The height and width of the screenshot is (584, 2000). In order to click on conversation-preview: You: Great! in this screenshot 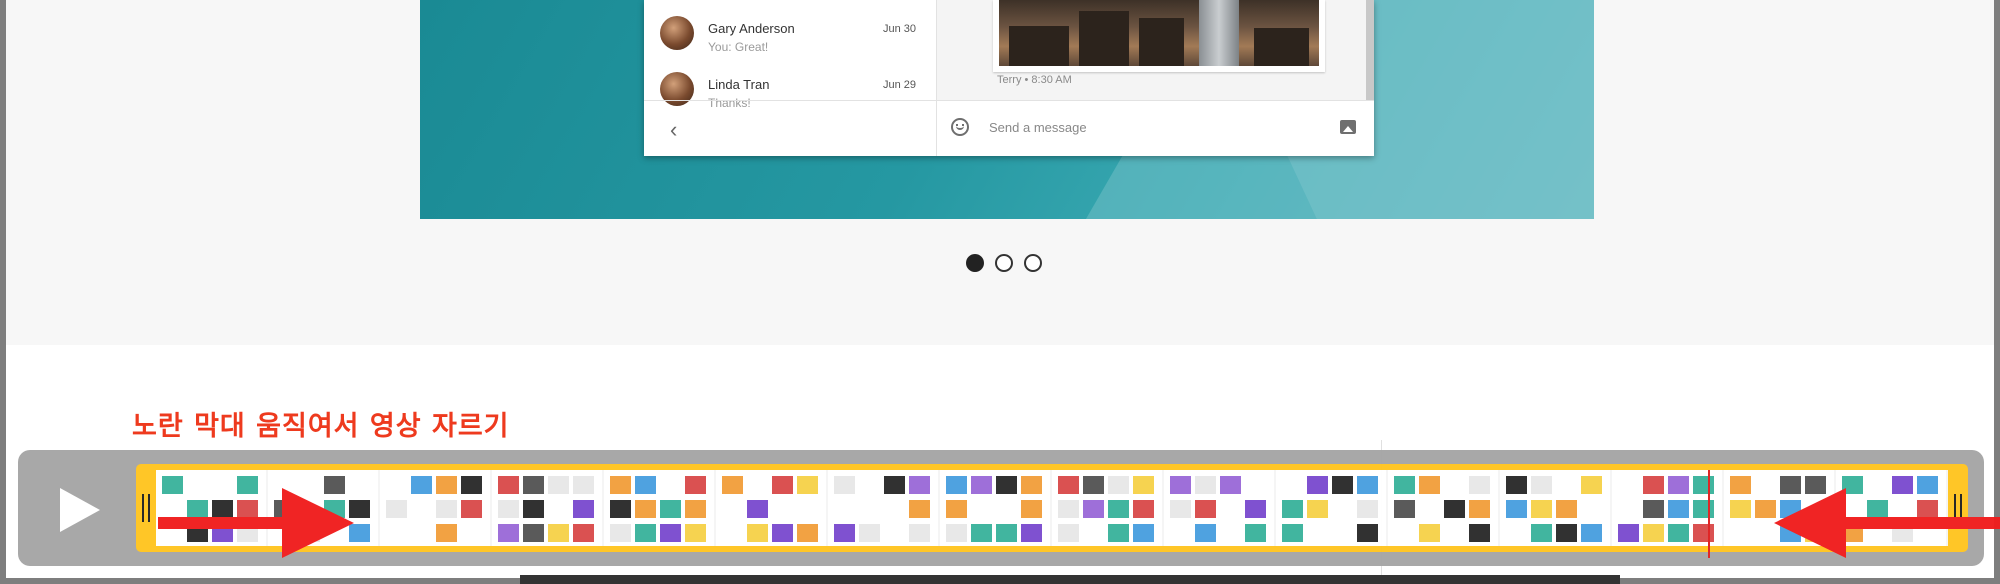, I will do `click(738, 47)`.